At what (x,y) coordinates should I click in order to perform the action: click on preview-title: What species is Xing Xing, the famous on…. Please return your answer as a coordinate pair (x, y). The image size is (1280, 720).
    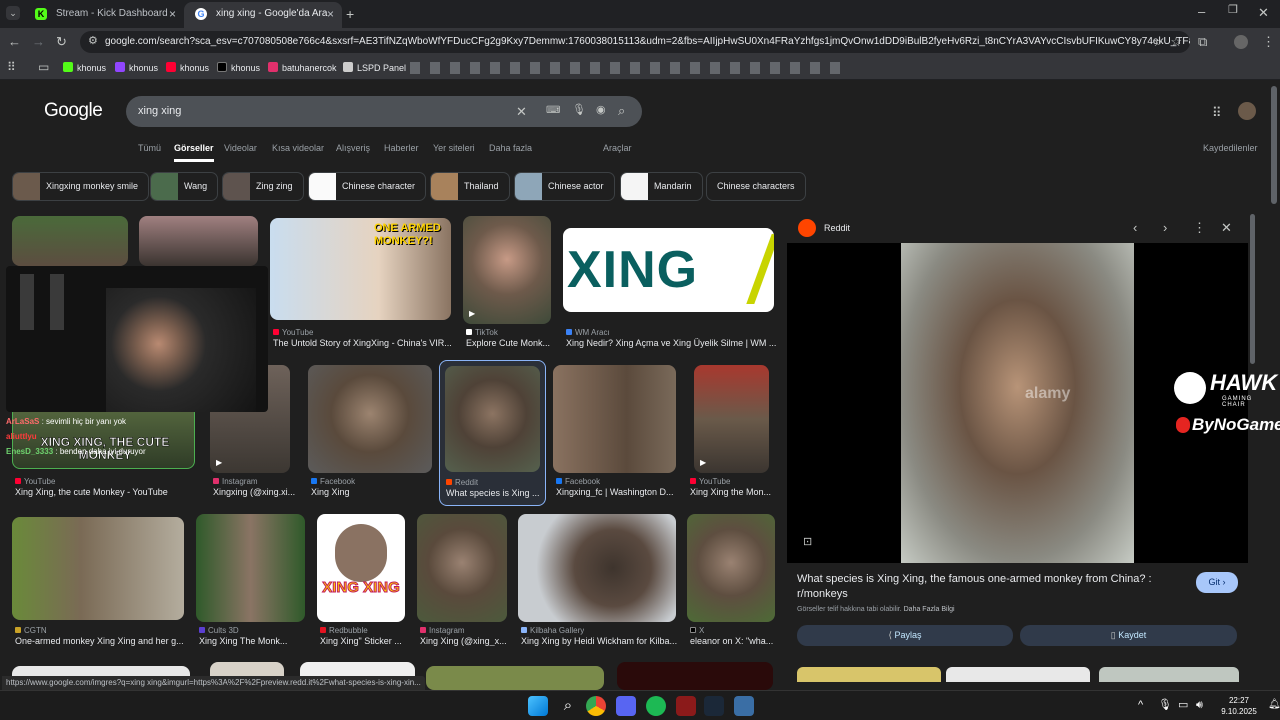
    Looking at the image, I should click on (977, 587).